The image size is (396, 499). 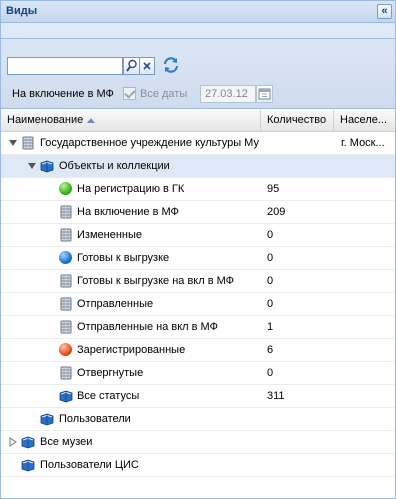 I want to click on tree-row-status: Все статусы 311, so click(x=198, y=396).